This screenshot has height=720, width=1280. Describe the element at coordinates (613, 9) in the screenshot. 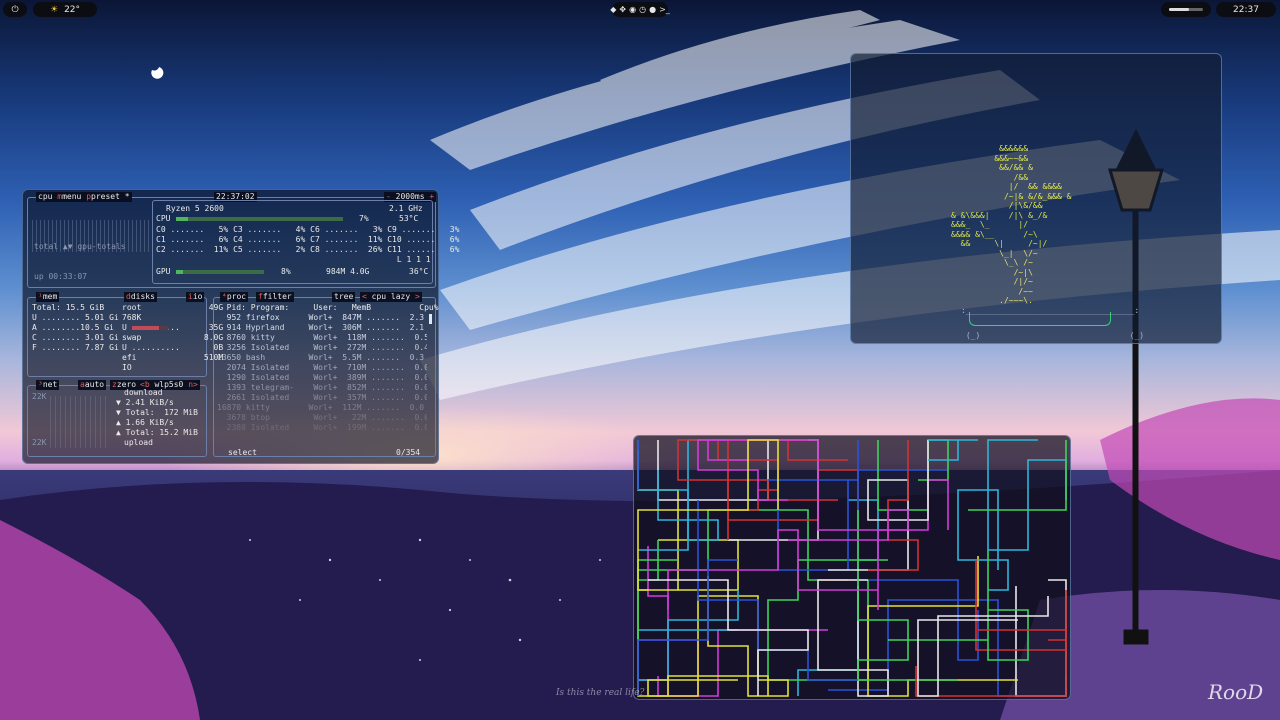

I see `display-icon: ◆` at that location.